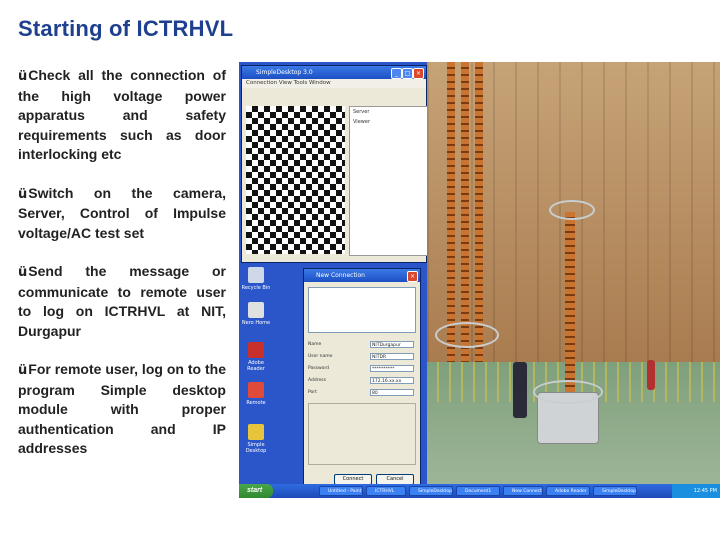  I want to click on username-field: NITDR, so click(392, 356).